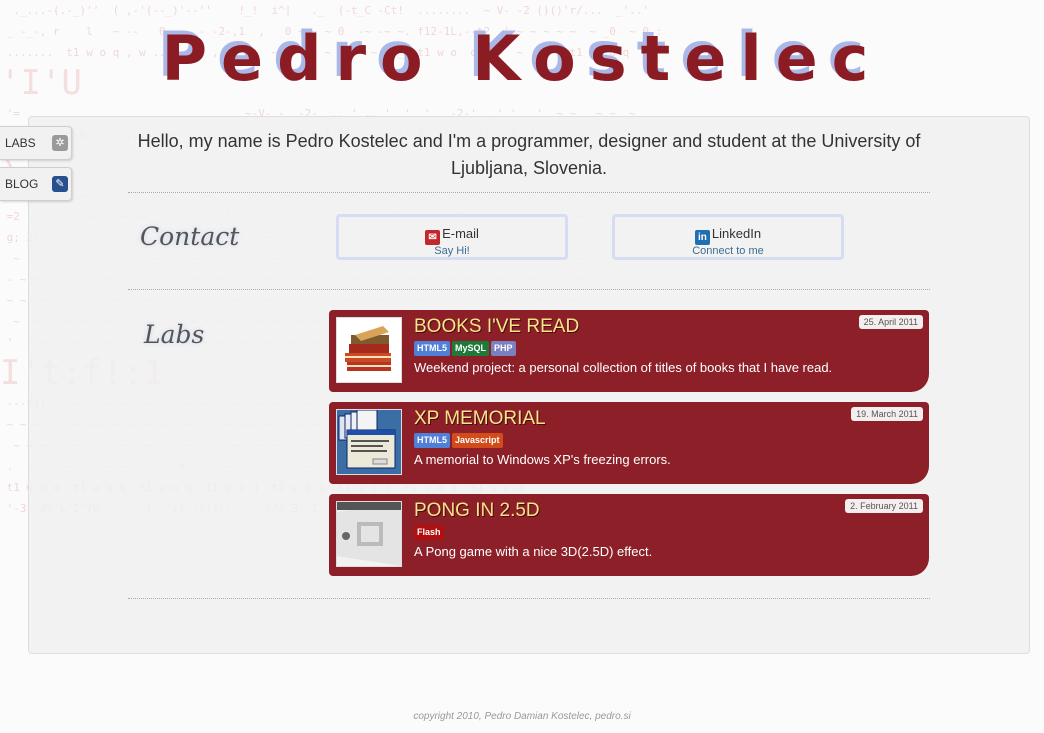 The height and width of the screenshot is (733, 1044). What do you see at coordinates (497, 326) in the screenshot?
I see `lab-title: BOOKS I'VE READ` at bounding box center [497, 326].